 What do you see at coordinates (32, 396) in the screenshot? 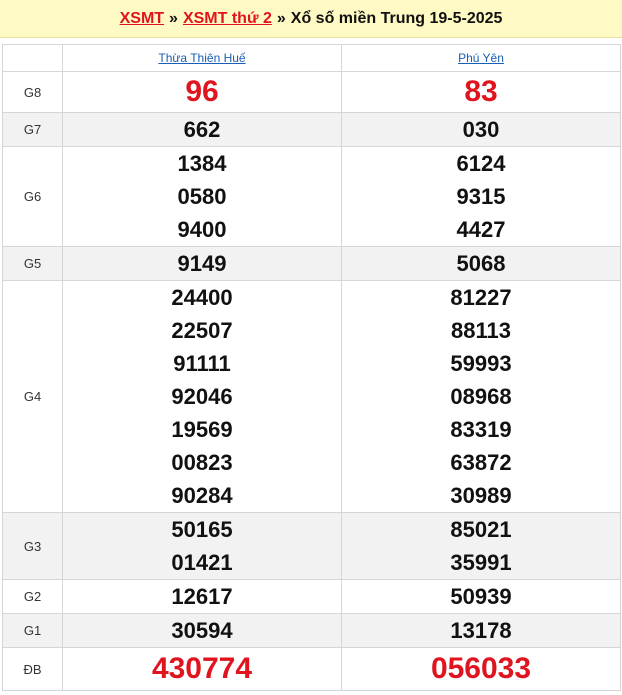
I see `prize-label: G4` at bounding box center [32, 396].